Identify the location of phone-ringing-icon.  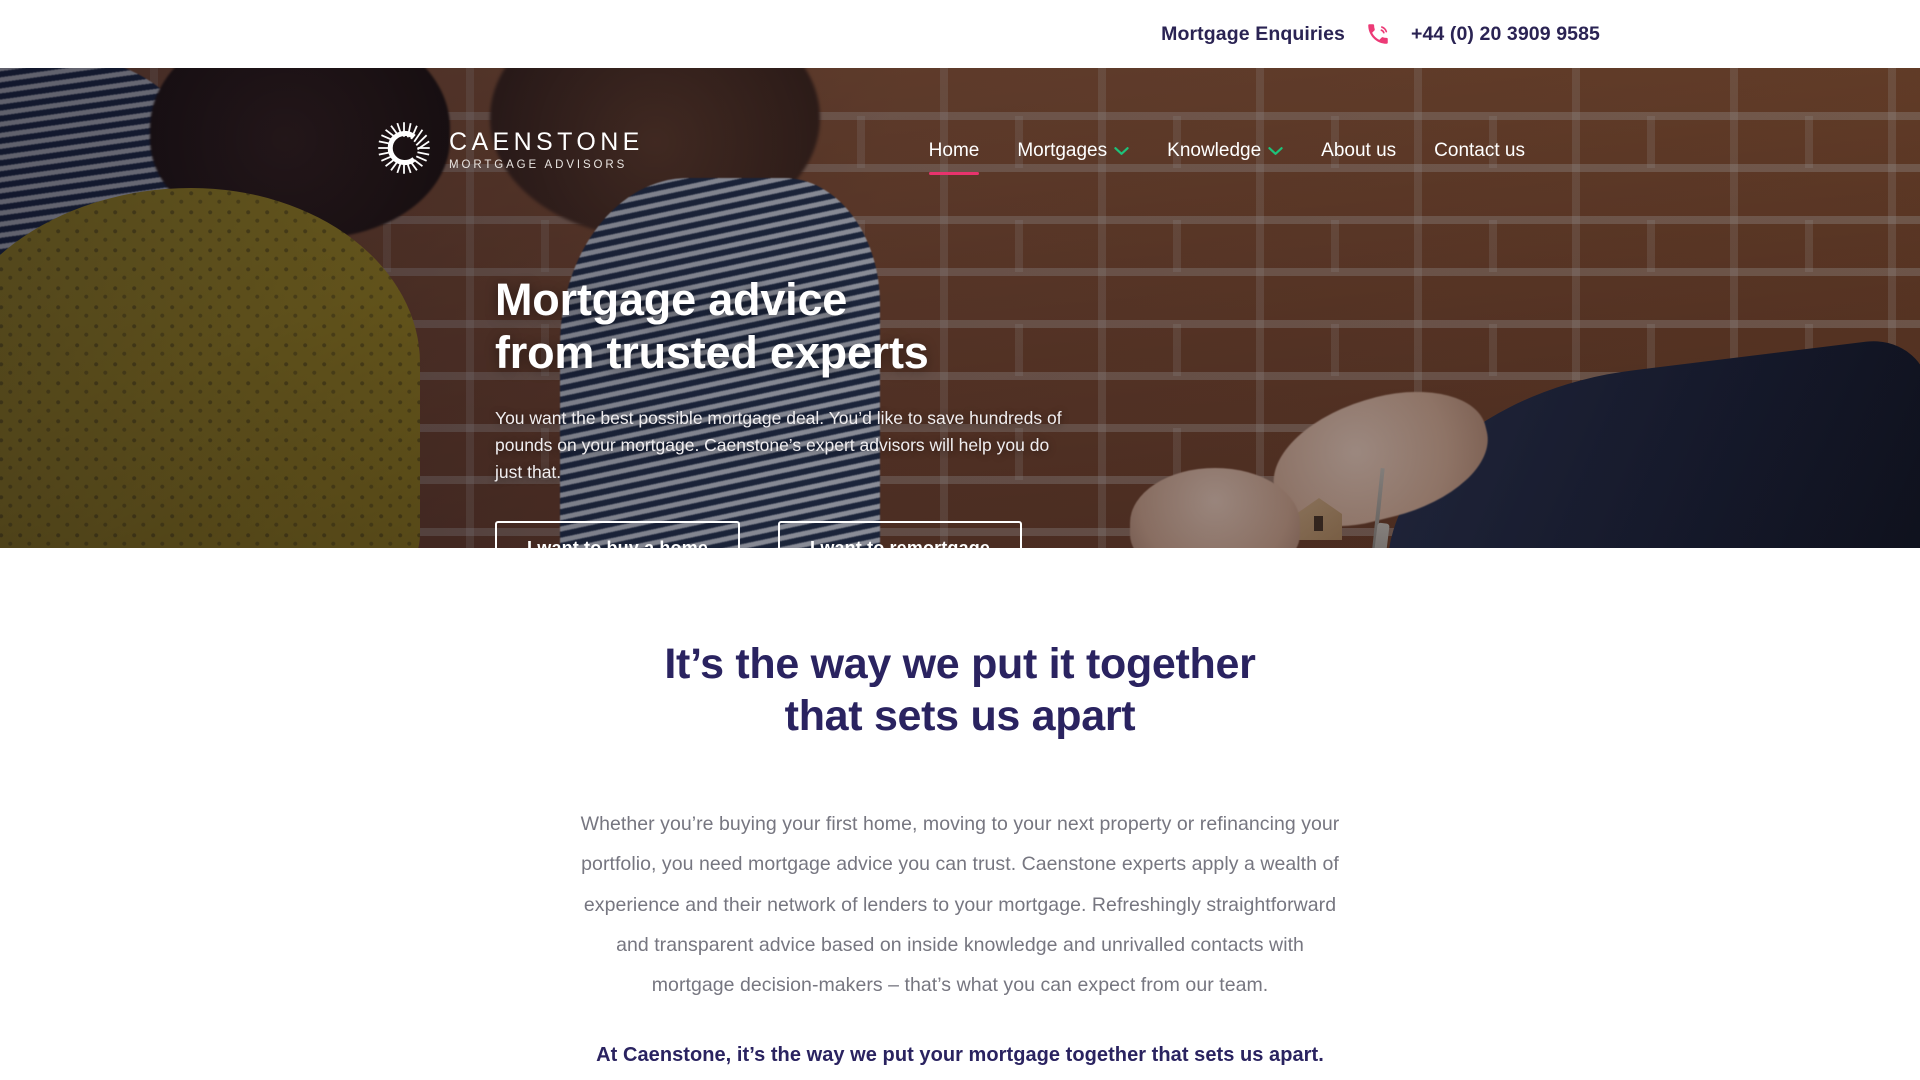
(1378, 34).